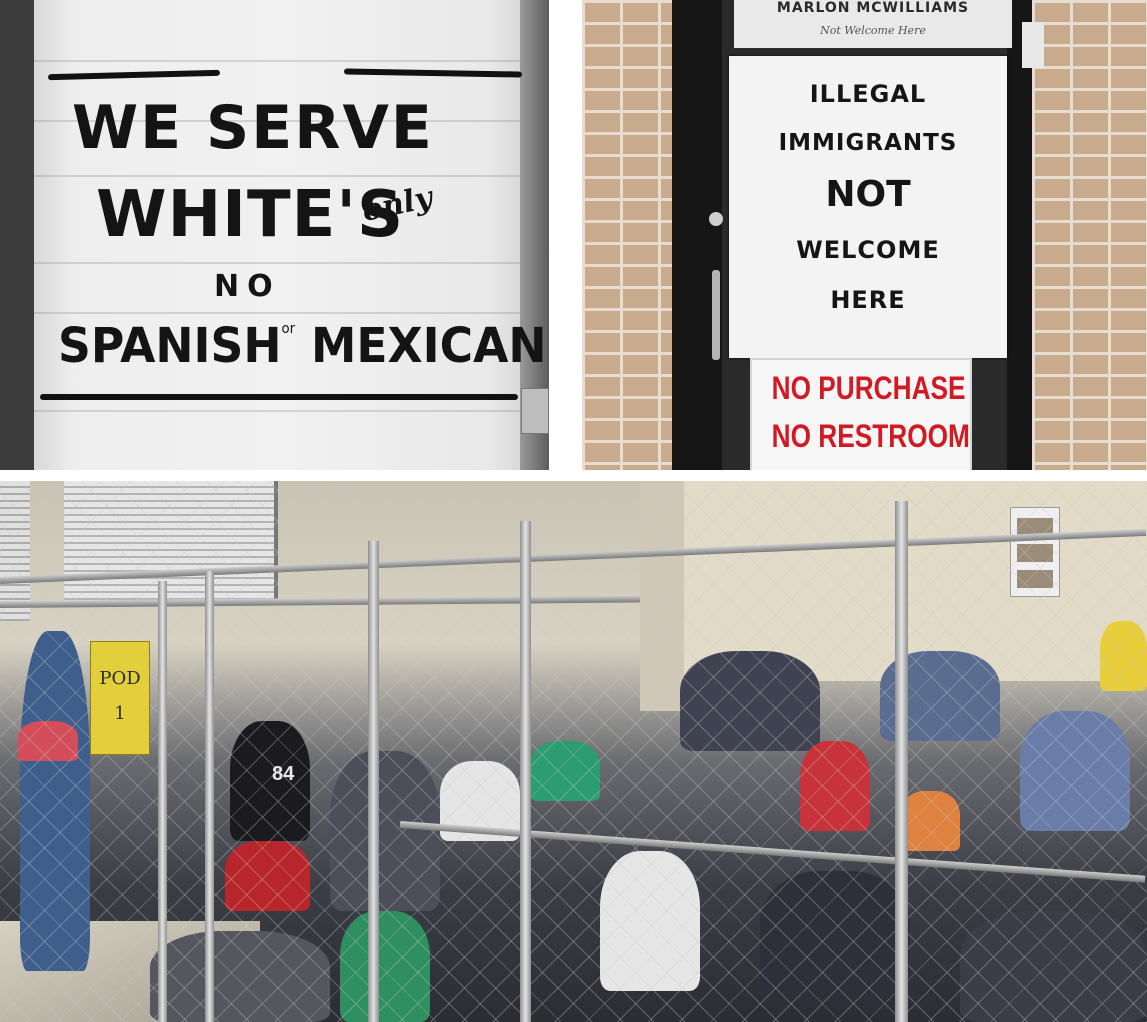  Describe the element at coordinates (283, 774) in the screenshot. I see `jersey-number: 84` at that location.